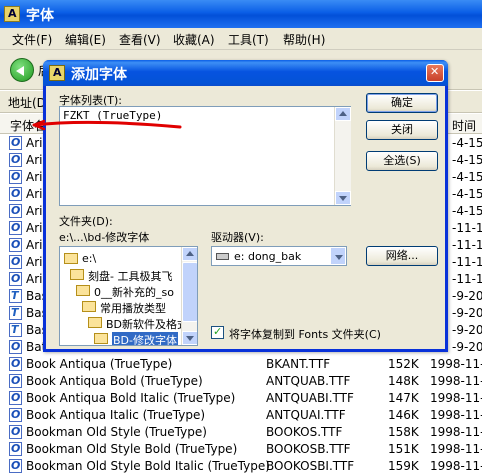 The image size is (482, 474). What do you see at coordinates (298, 364) in the screenshot?
I see `font-filename: BKANT.TTF` at bounding box center [298, 364].